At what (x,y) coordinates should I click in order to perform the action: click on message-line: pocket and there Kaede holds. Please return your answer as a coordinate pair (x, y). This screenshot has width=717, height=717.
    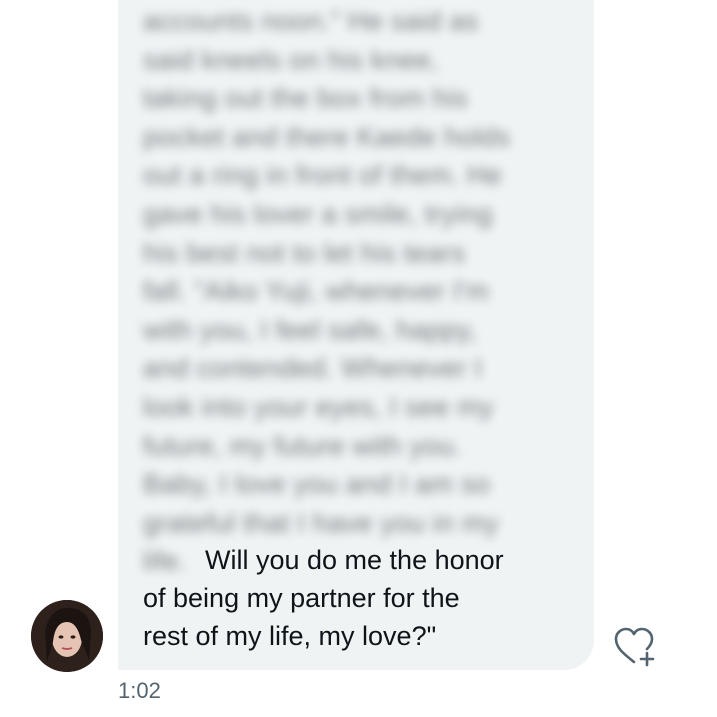
    Looking at the image, I should click on (327, 136).